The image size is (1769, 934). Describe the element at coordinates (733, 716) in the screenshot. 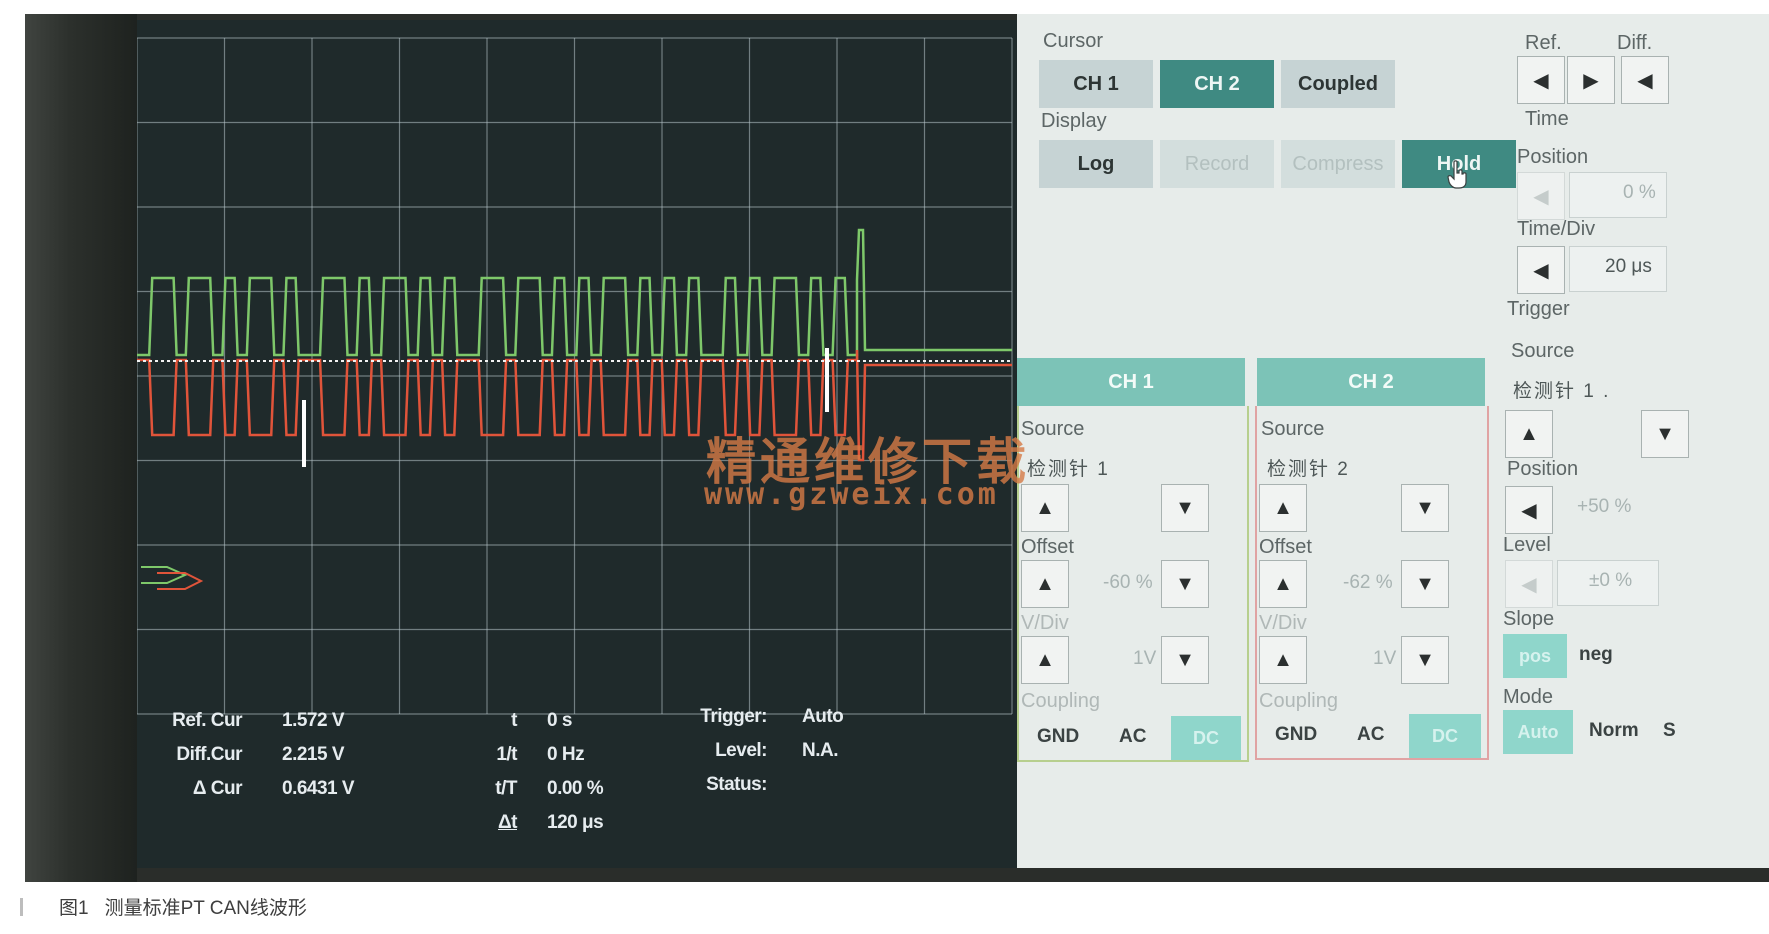

I see `trigger-label: Trigger:` at that location.